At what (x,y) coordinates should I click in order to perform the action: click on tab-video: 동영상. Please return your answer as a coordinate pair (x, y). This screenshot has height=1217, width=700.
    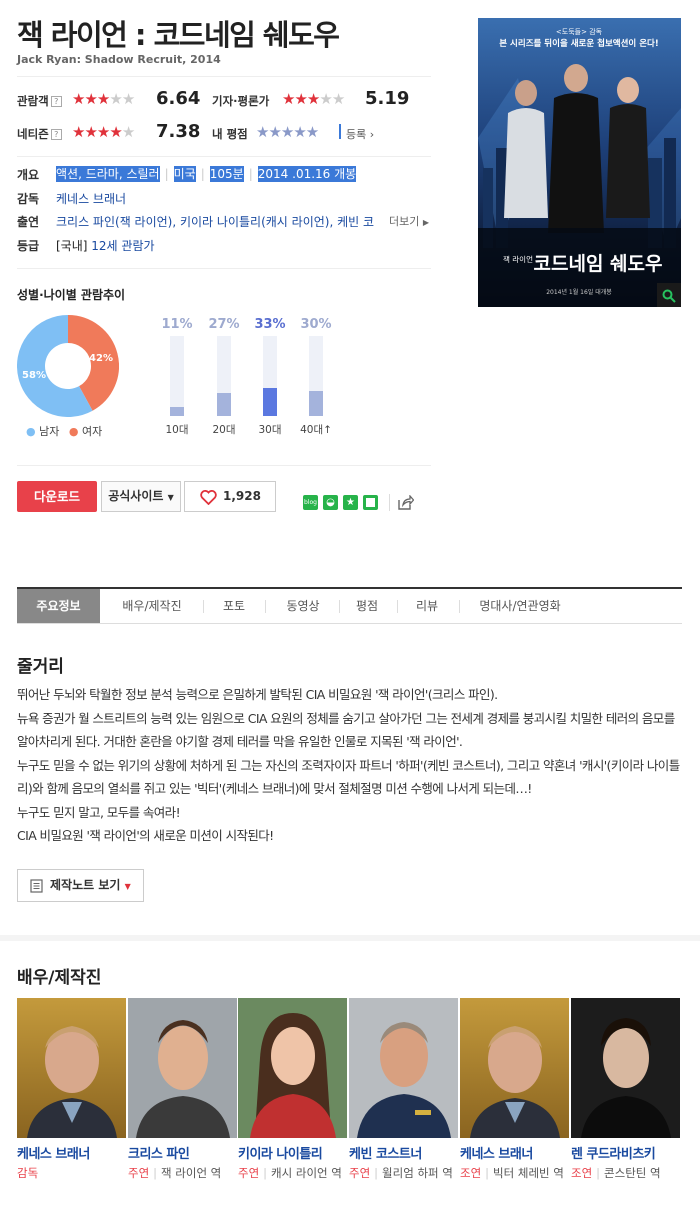
    Looking at the image, I should click on (303, 606).